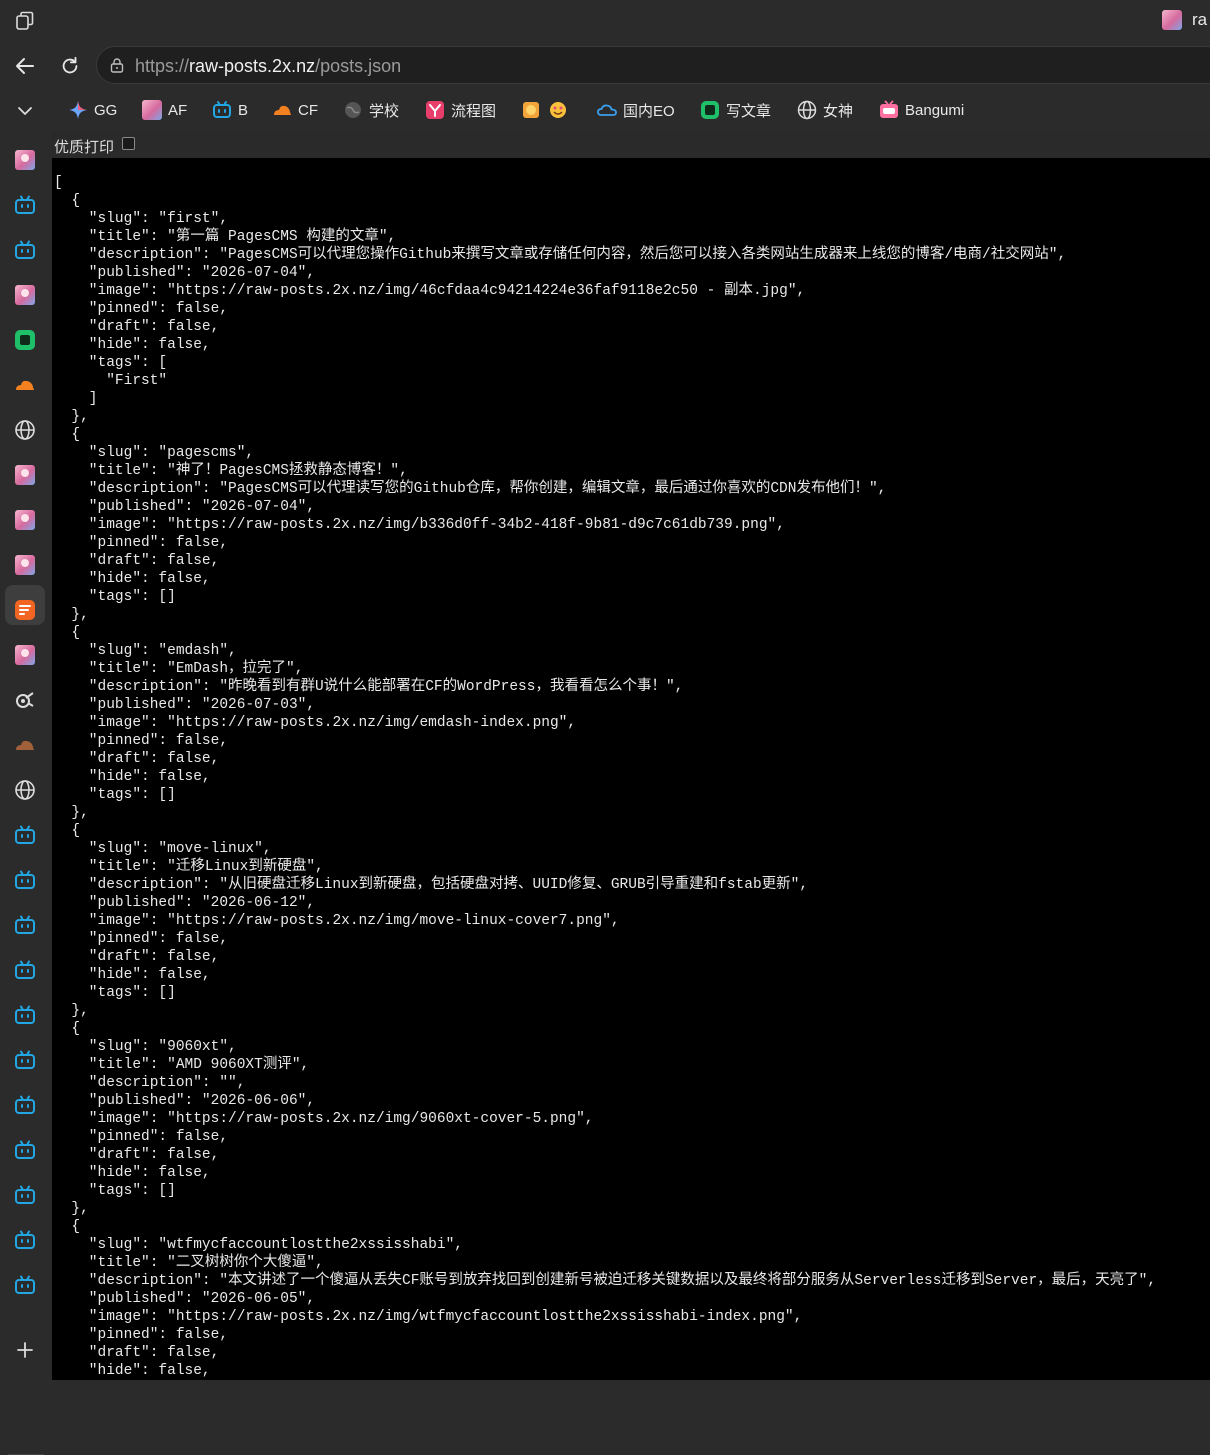 The image size is (1210, 1455). What do you see at coordinates (295, 110) in the screenshot?
I see `bookmark-cf: CF` at bounding box center [295, 110].